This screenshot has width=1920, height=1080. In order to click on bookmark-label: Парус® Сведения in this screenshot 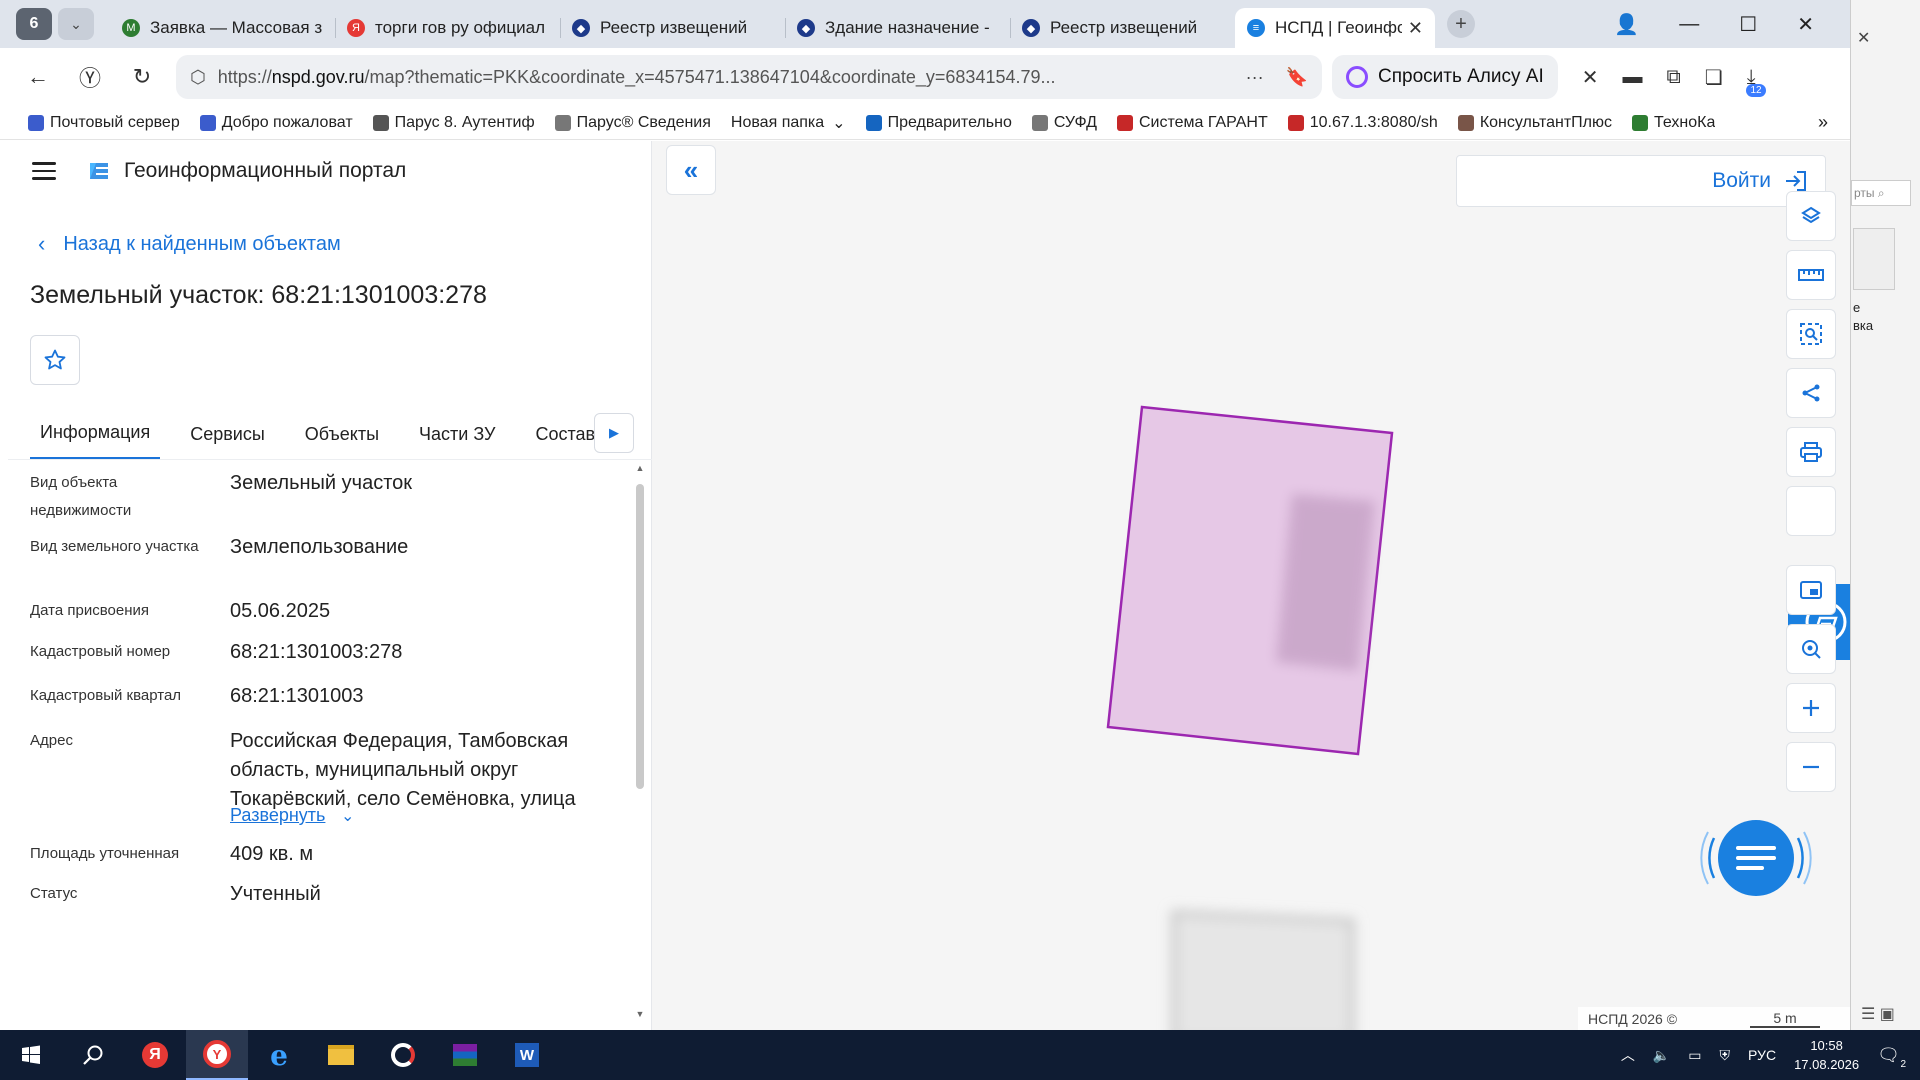, I will do `click(643, 122)`.